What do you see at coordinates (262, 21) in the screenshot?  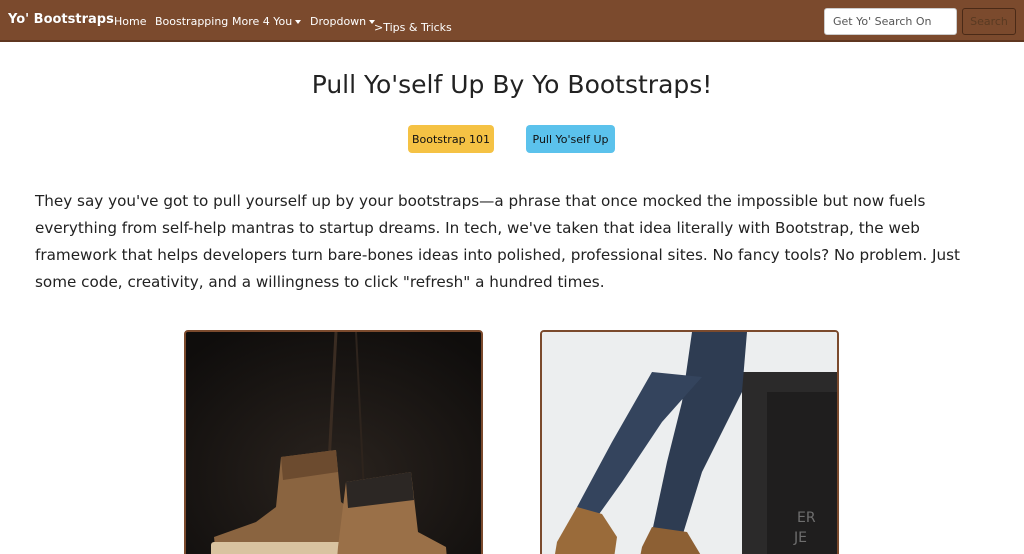 I see `nav-dropdown-more-label: More 4 You` at bounding box center [262, 21].